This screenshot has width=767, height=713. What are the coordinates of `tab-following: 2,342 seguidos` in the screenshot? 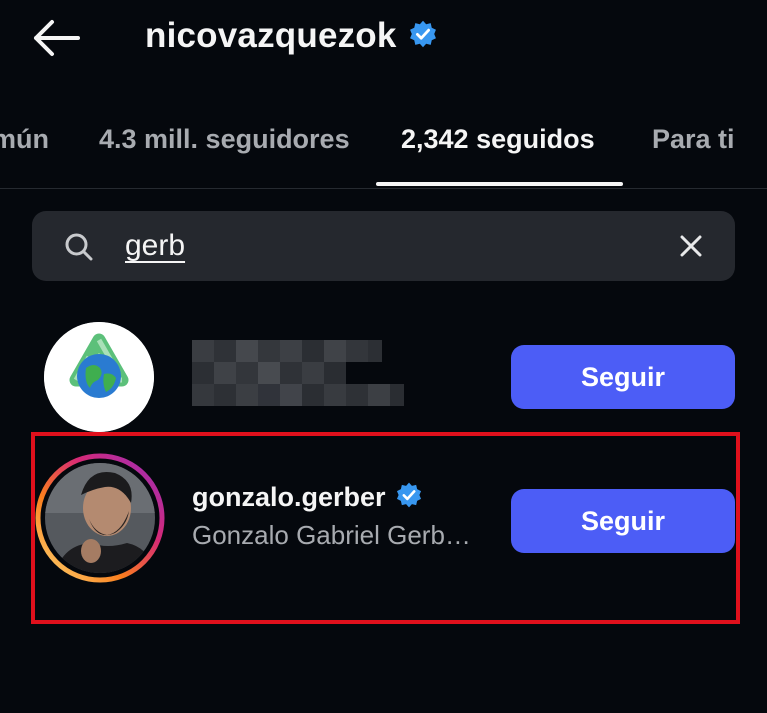 It's located at (498, 139).